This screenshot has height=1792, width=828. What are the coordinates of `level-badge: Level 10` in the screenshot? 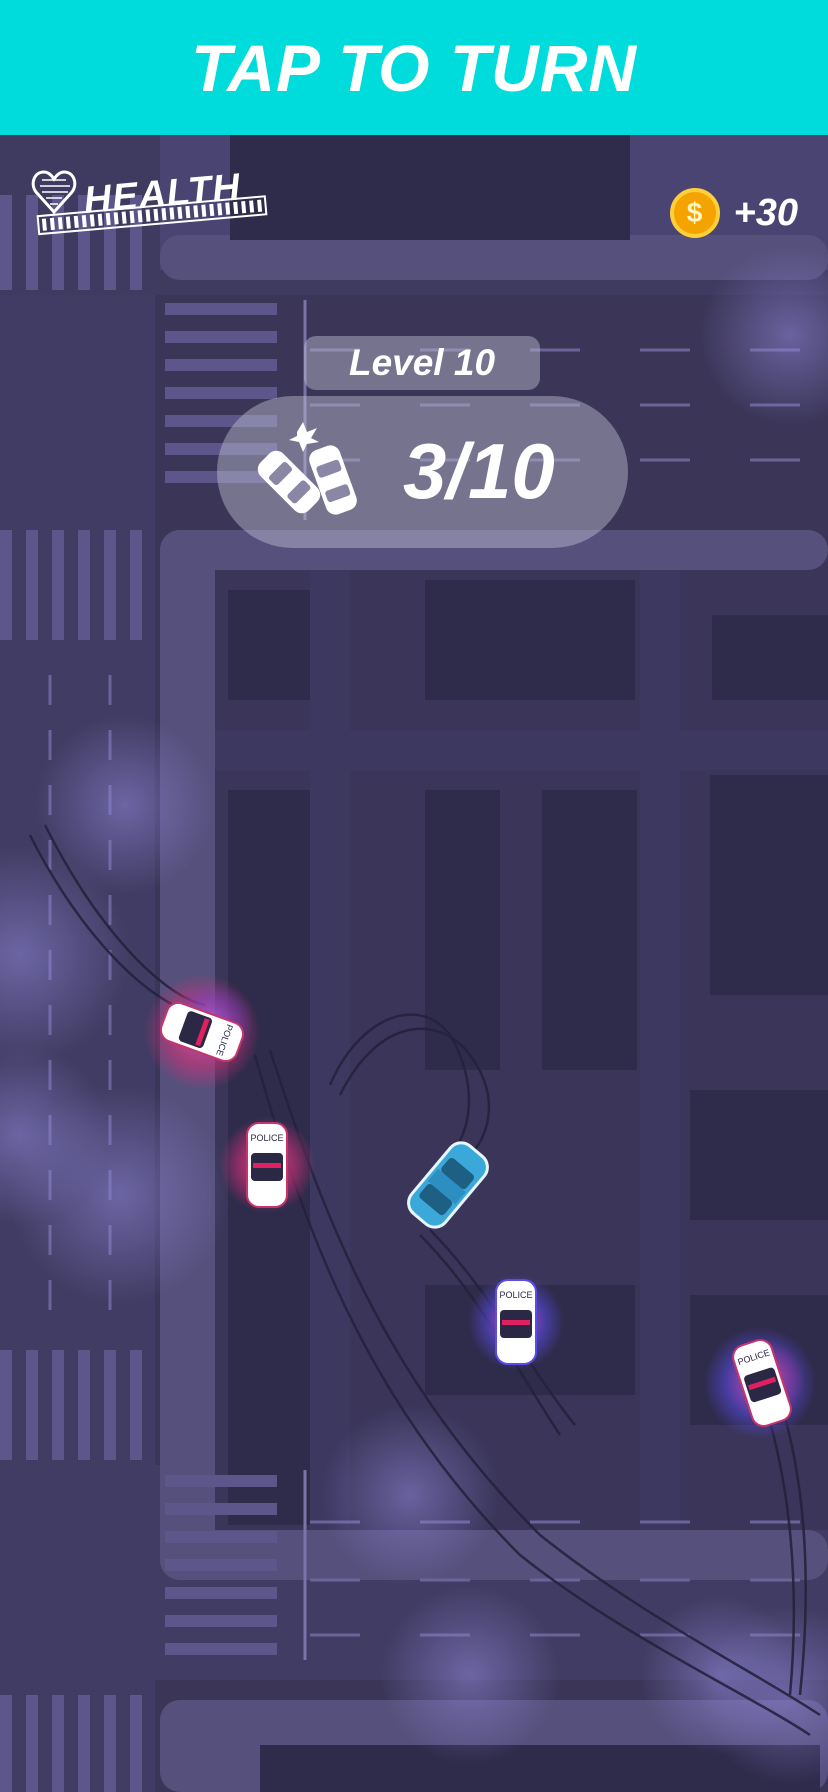 It's located at (422, 363).